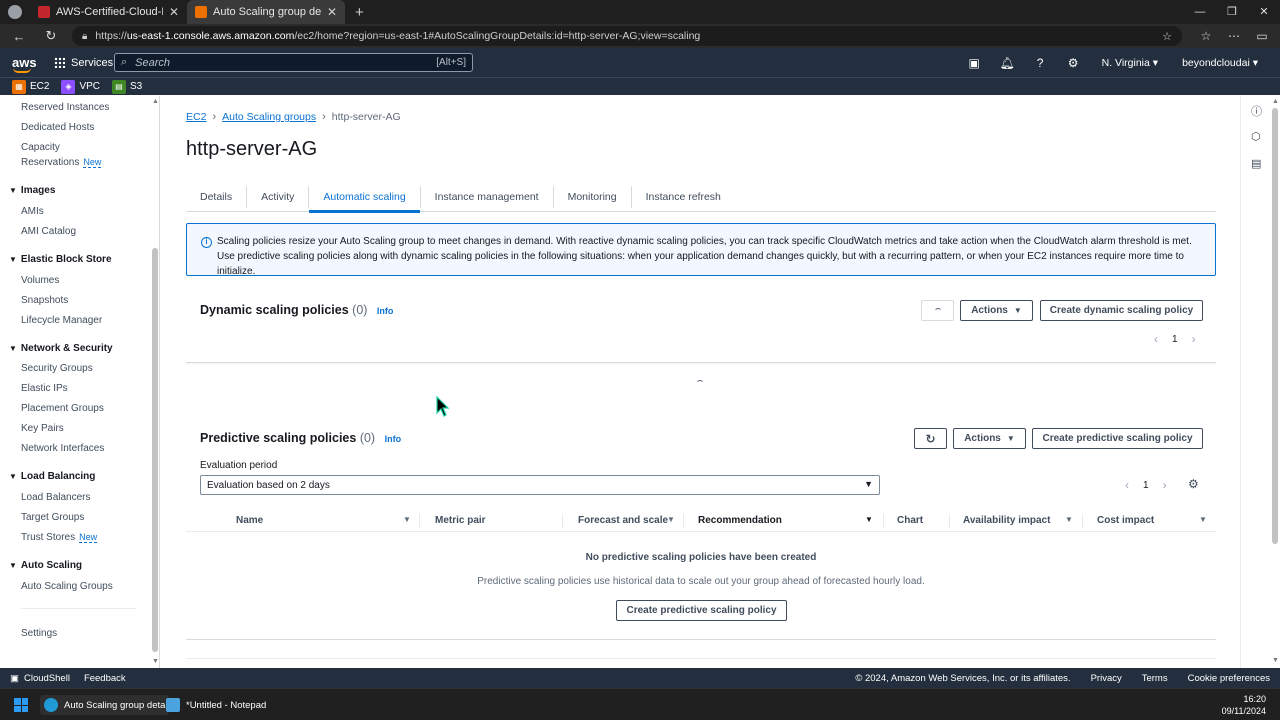 This screenshot has height=720, width=1280. I want to click on column-header-cost-impact: Cost impact, so click(1125, 520).